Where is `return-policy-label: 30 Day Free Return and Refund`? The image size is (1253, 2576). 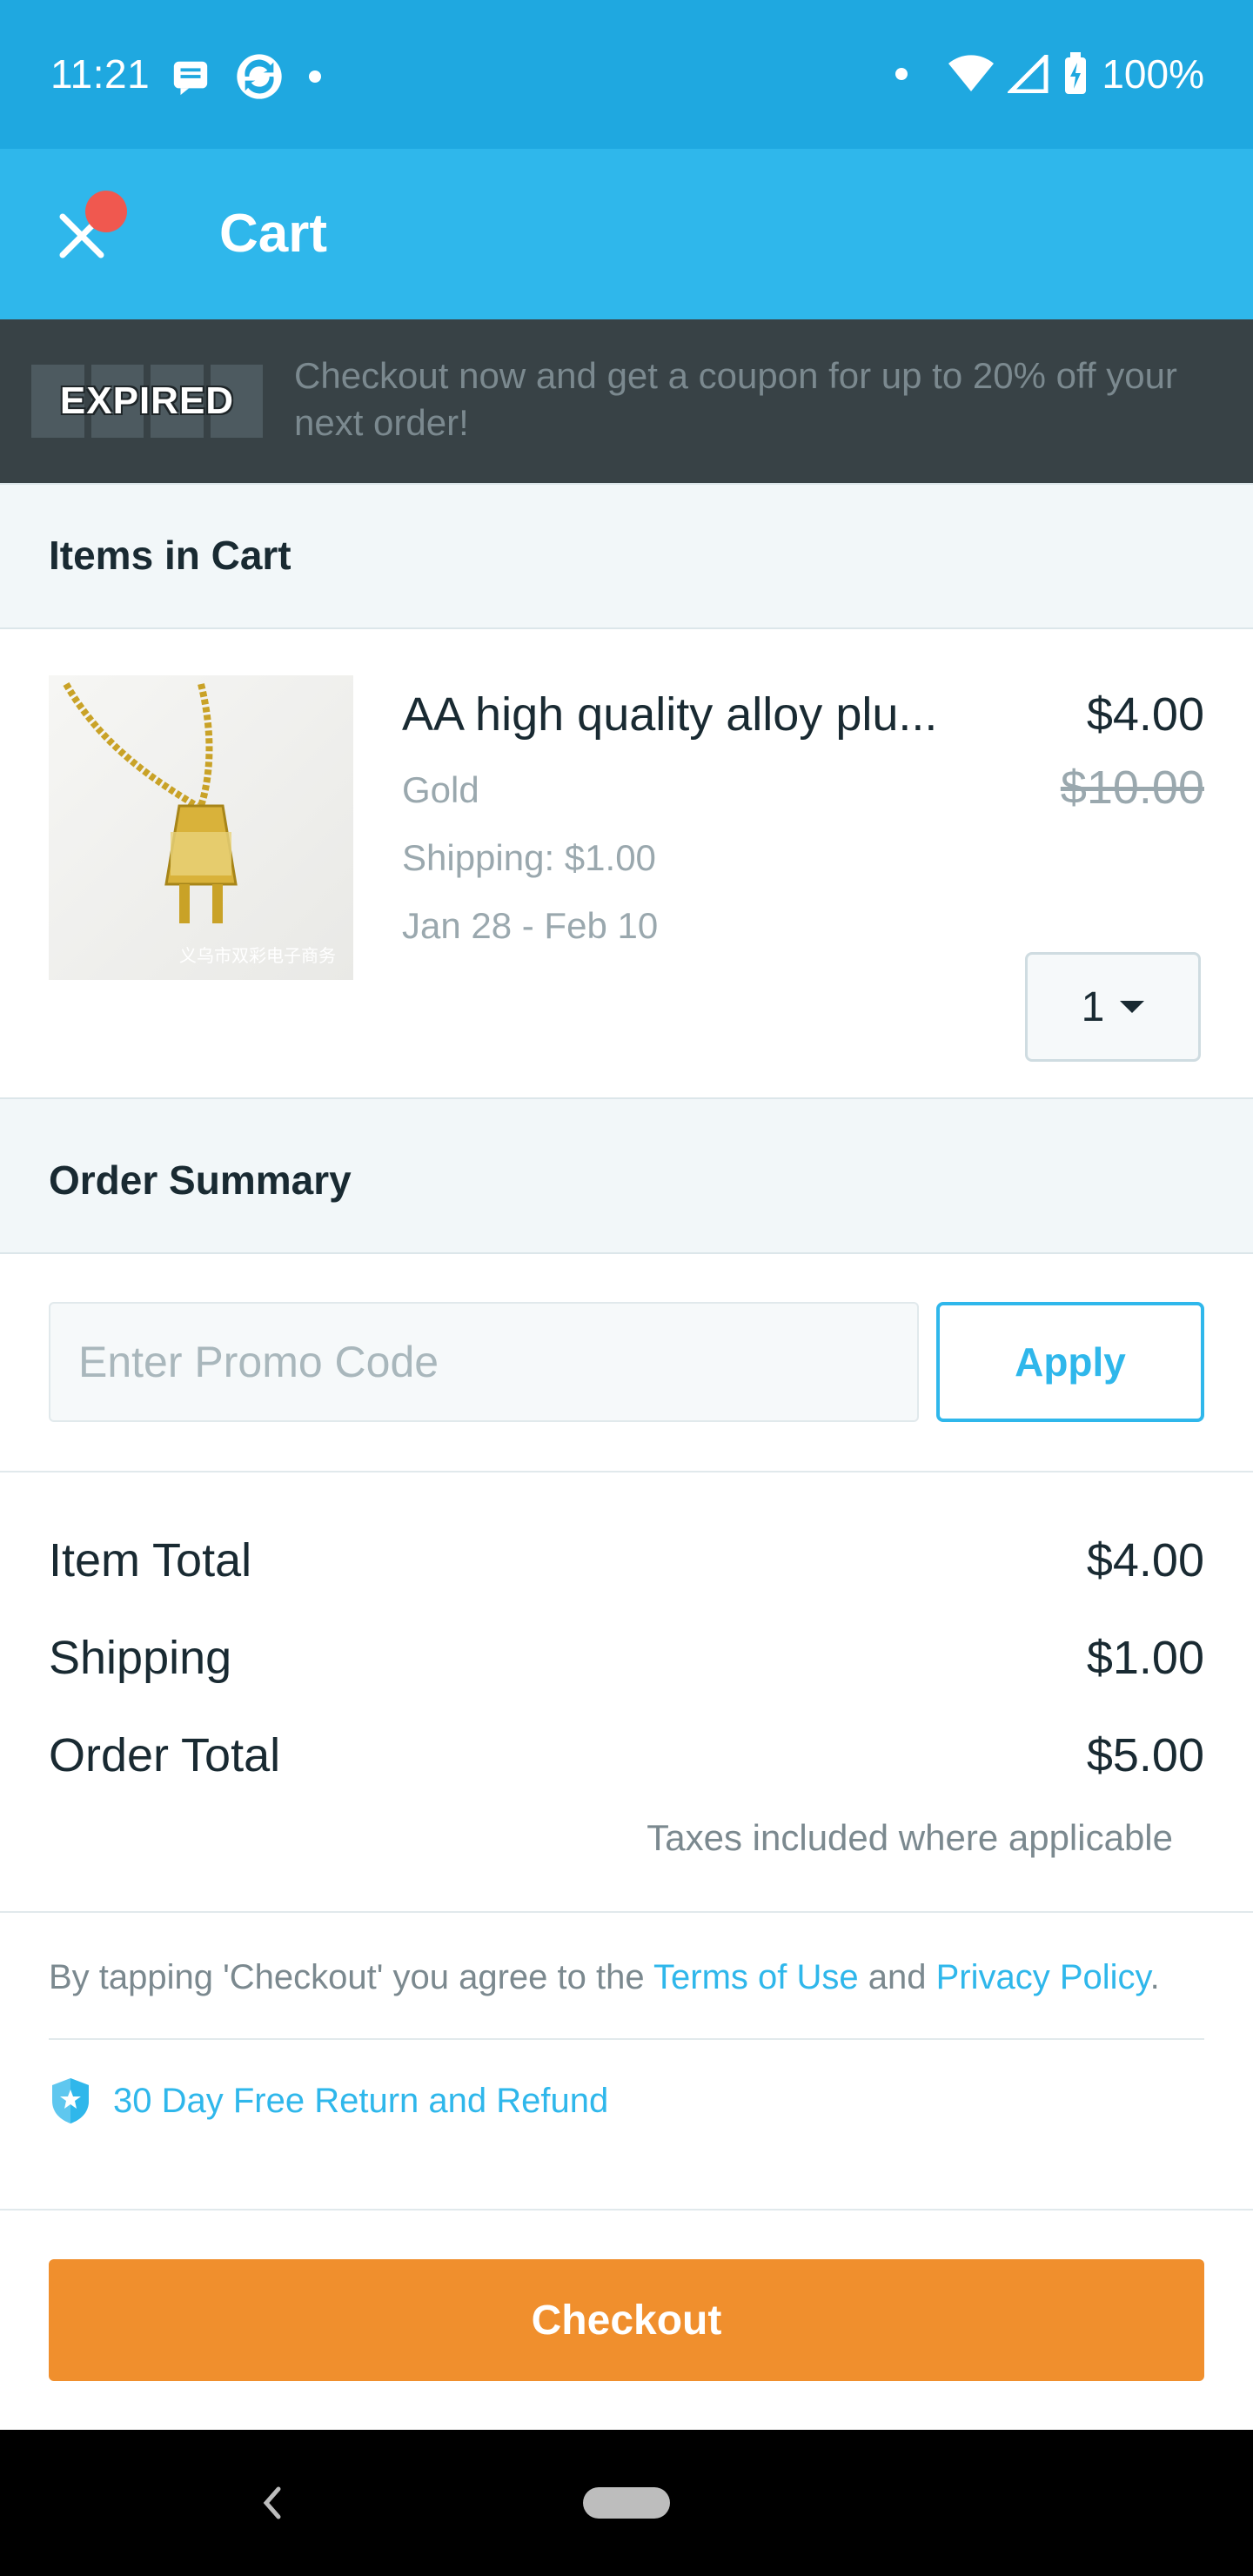 return-policy-label: 30 Day Free Return and Refund is located at coordinates (361, 2100).